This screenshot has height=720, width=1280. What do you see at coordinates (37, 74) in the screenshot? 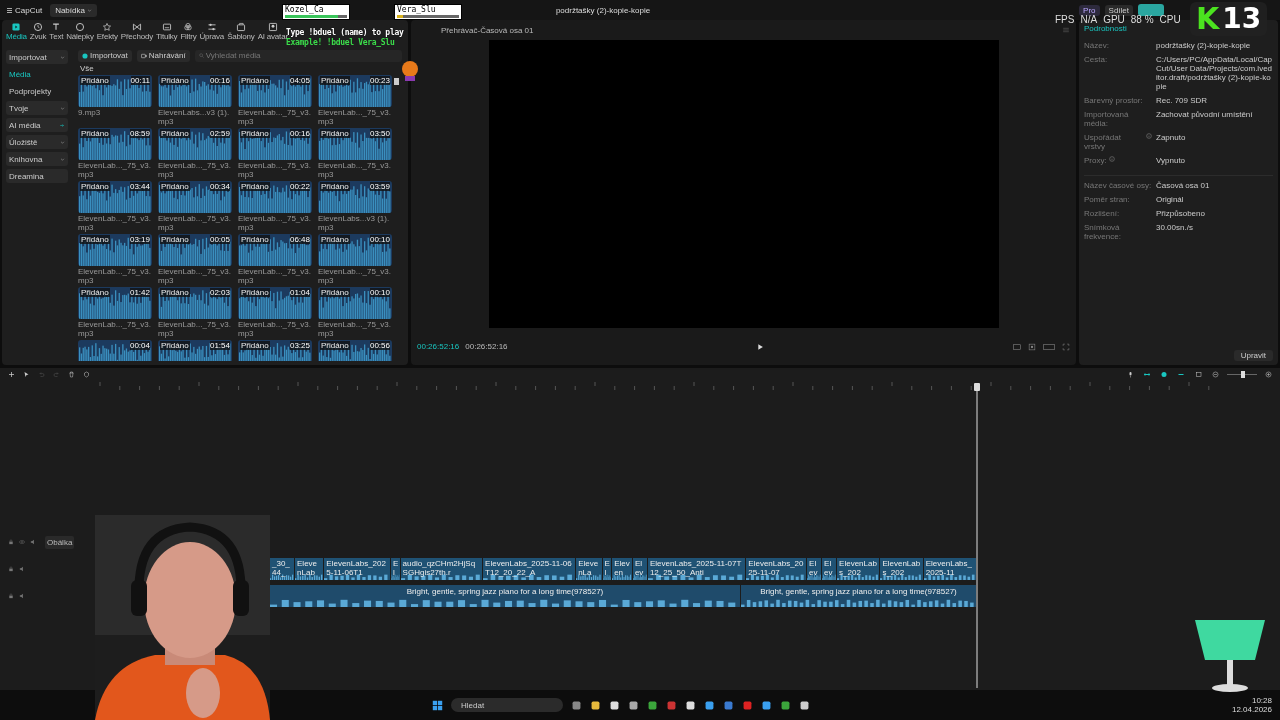
I see `sidebar-item: Média` at bounding box center [37, 74].